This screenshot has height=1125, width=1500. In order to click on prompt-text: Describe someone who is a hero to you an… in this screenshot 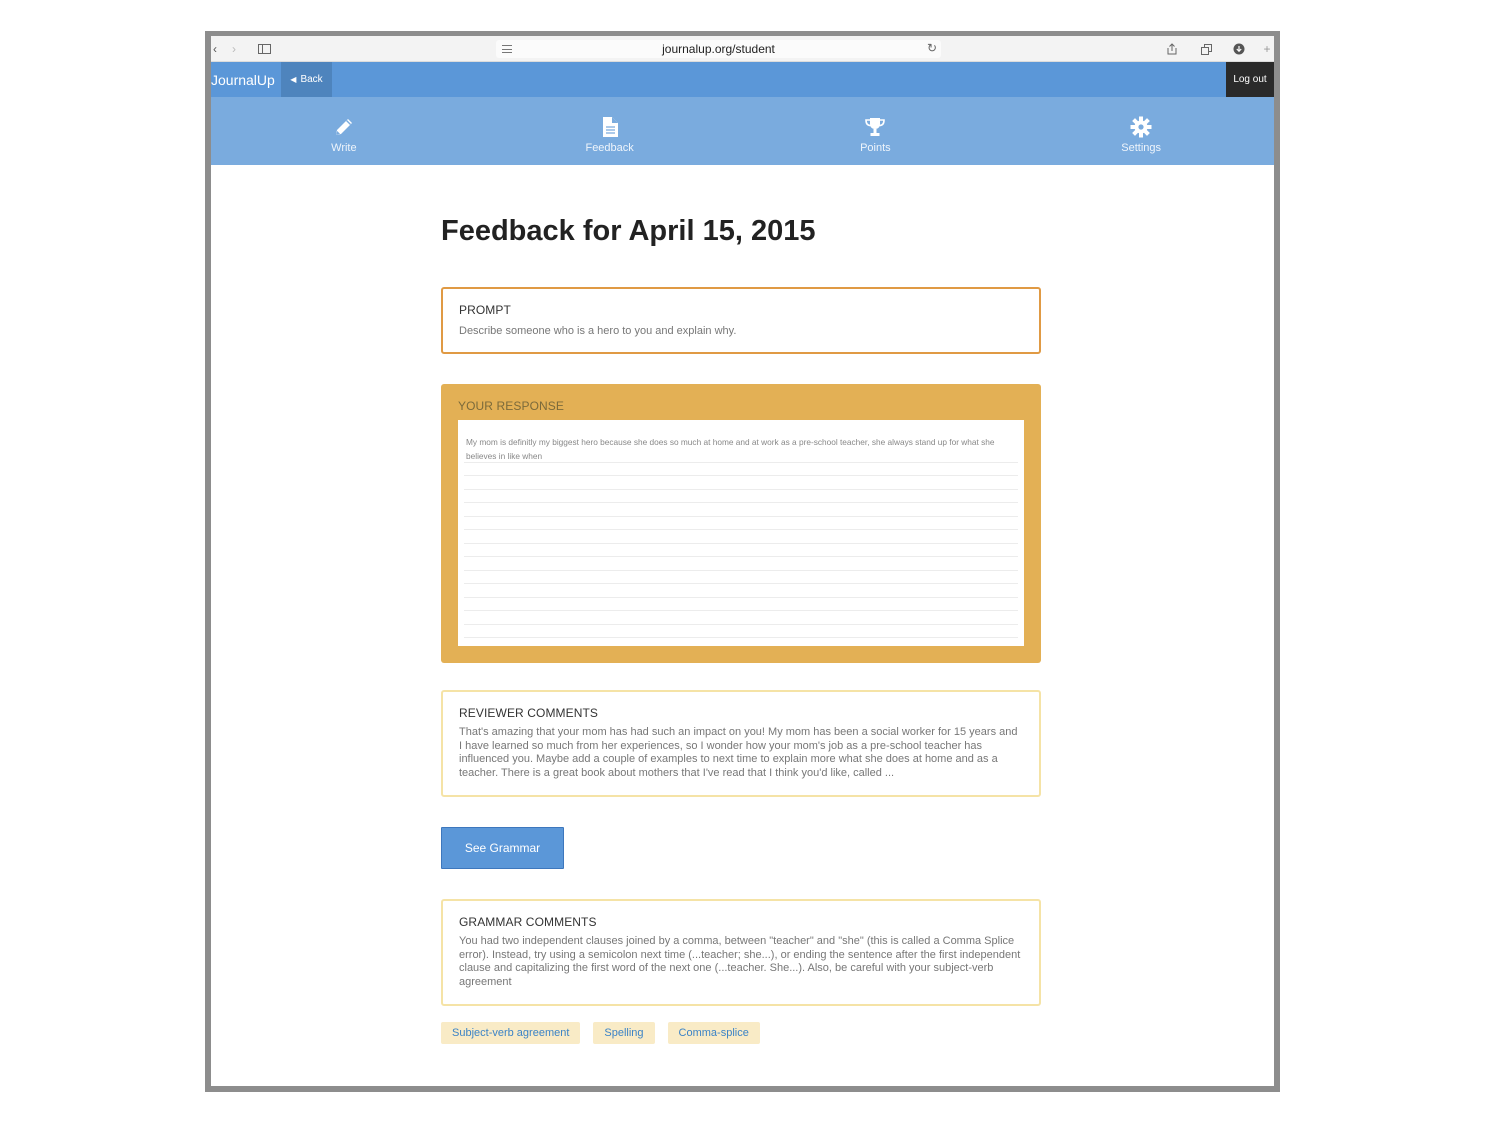, I will do `click(598, 331)`.